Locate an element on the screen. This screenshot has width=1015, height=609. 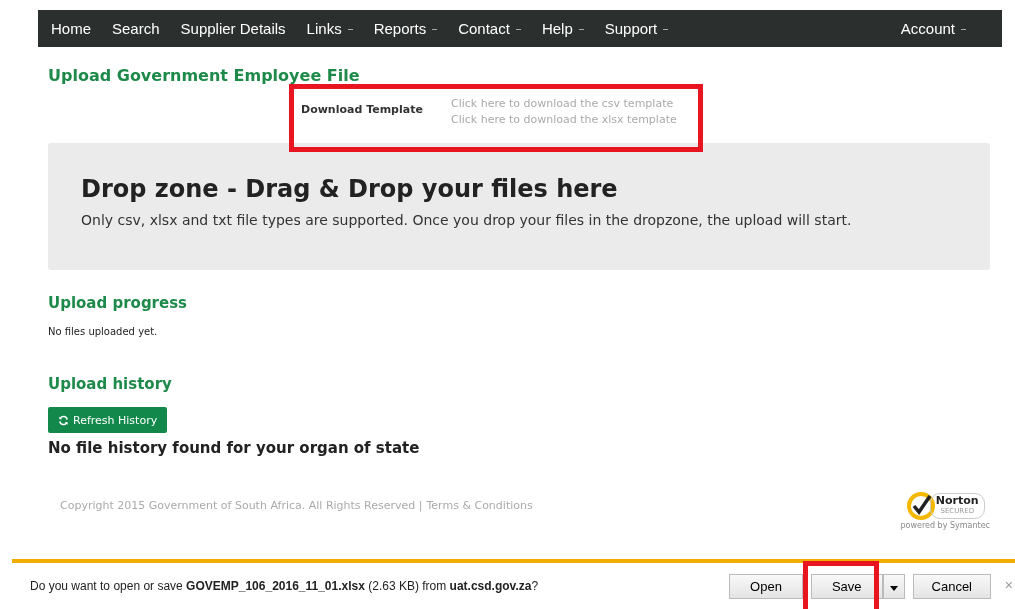
nav-link: Support is located at coordinates (636, 28).